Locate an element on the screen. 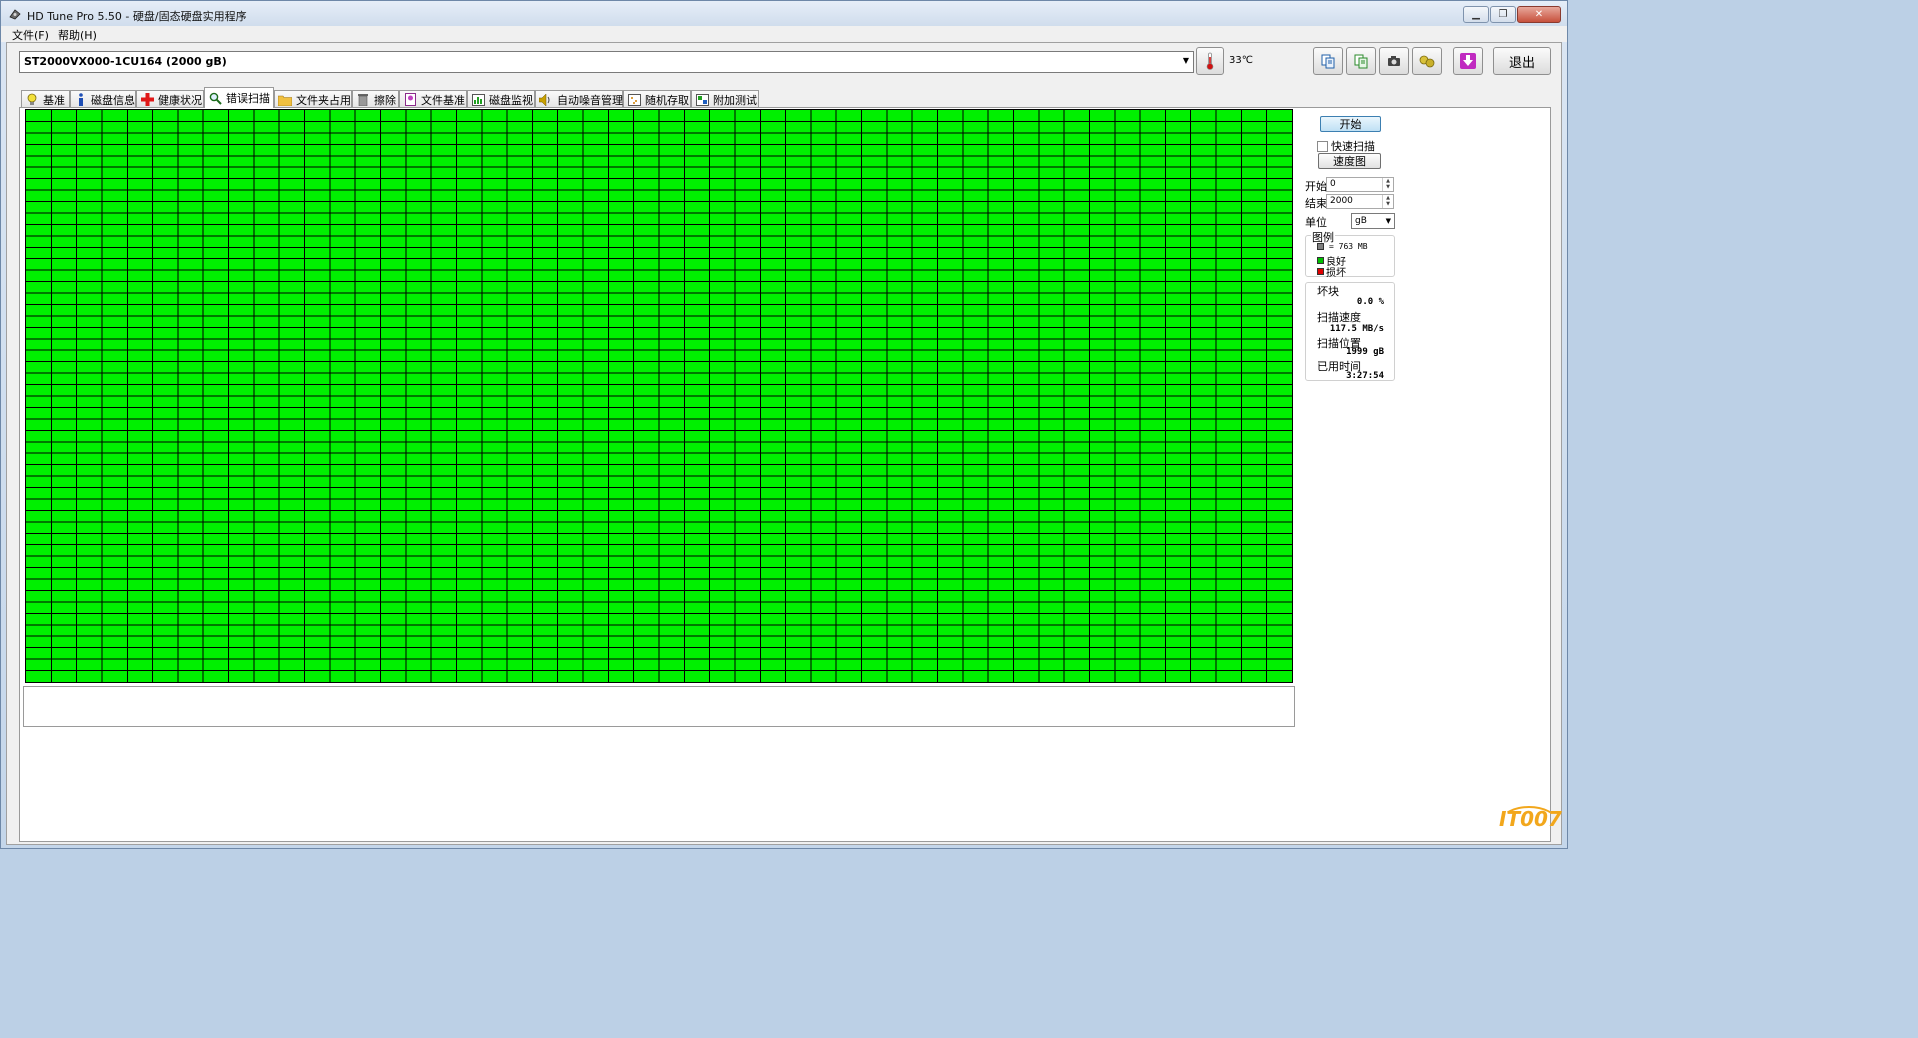 This screenshot has height=1038, width=1918. tab-health: 健康状况 is located at coordinates (170, 99).